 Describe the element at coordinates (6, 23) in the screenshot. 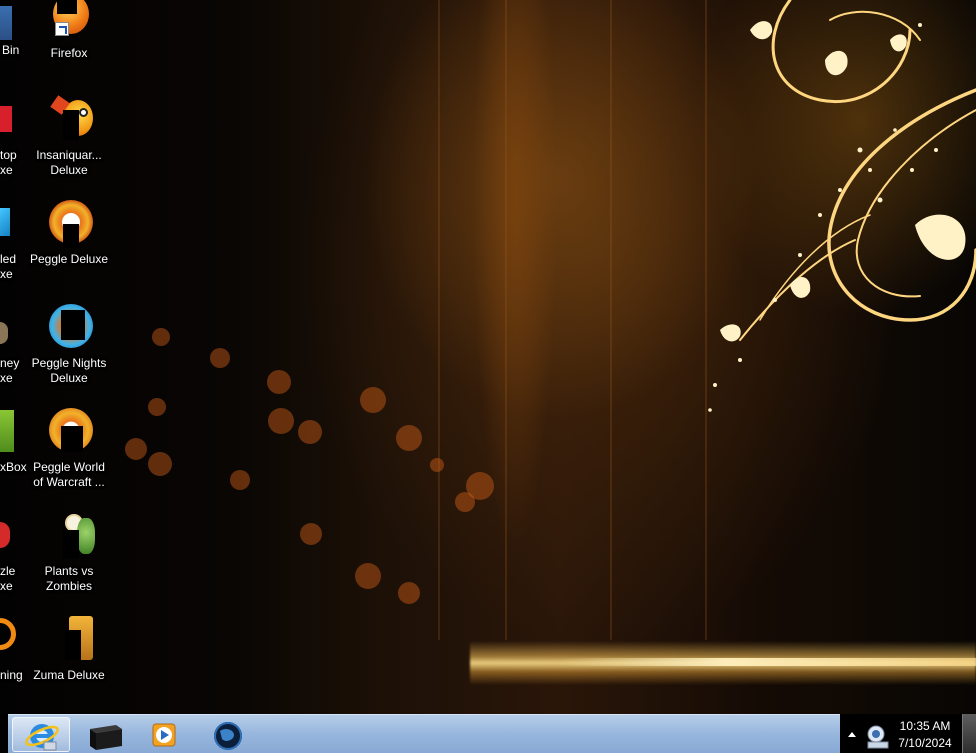

I see `recycle-bin-icon` at that location.